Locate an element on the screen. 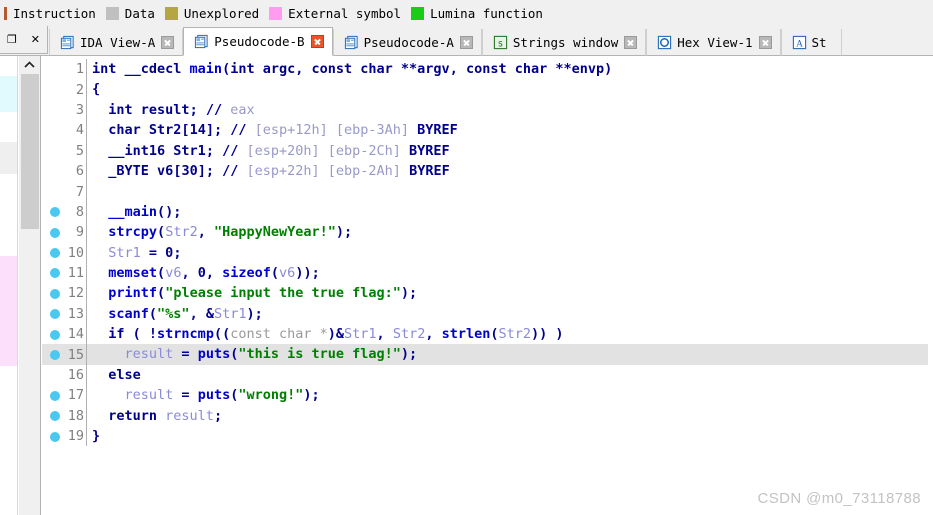 The height and width of the screenshot is (515, 933). chevron-up-icon is located at coordinates (29, 64).